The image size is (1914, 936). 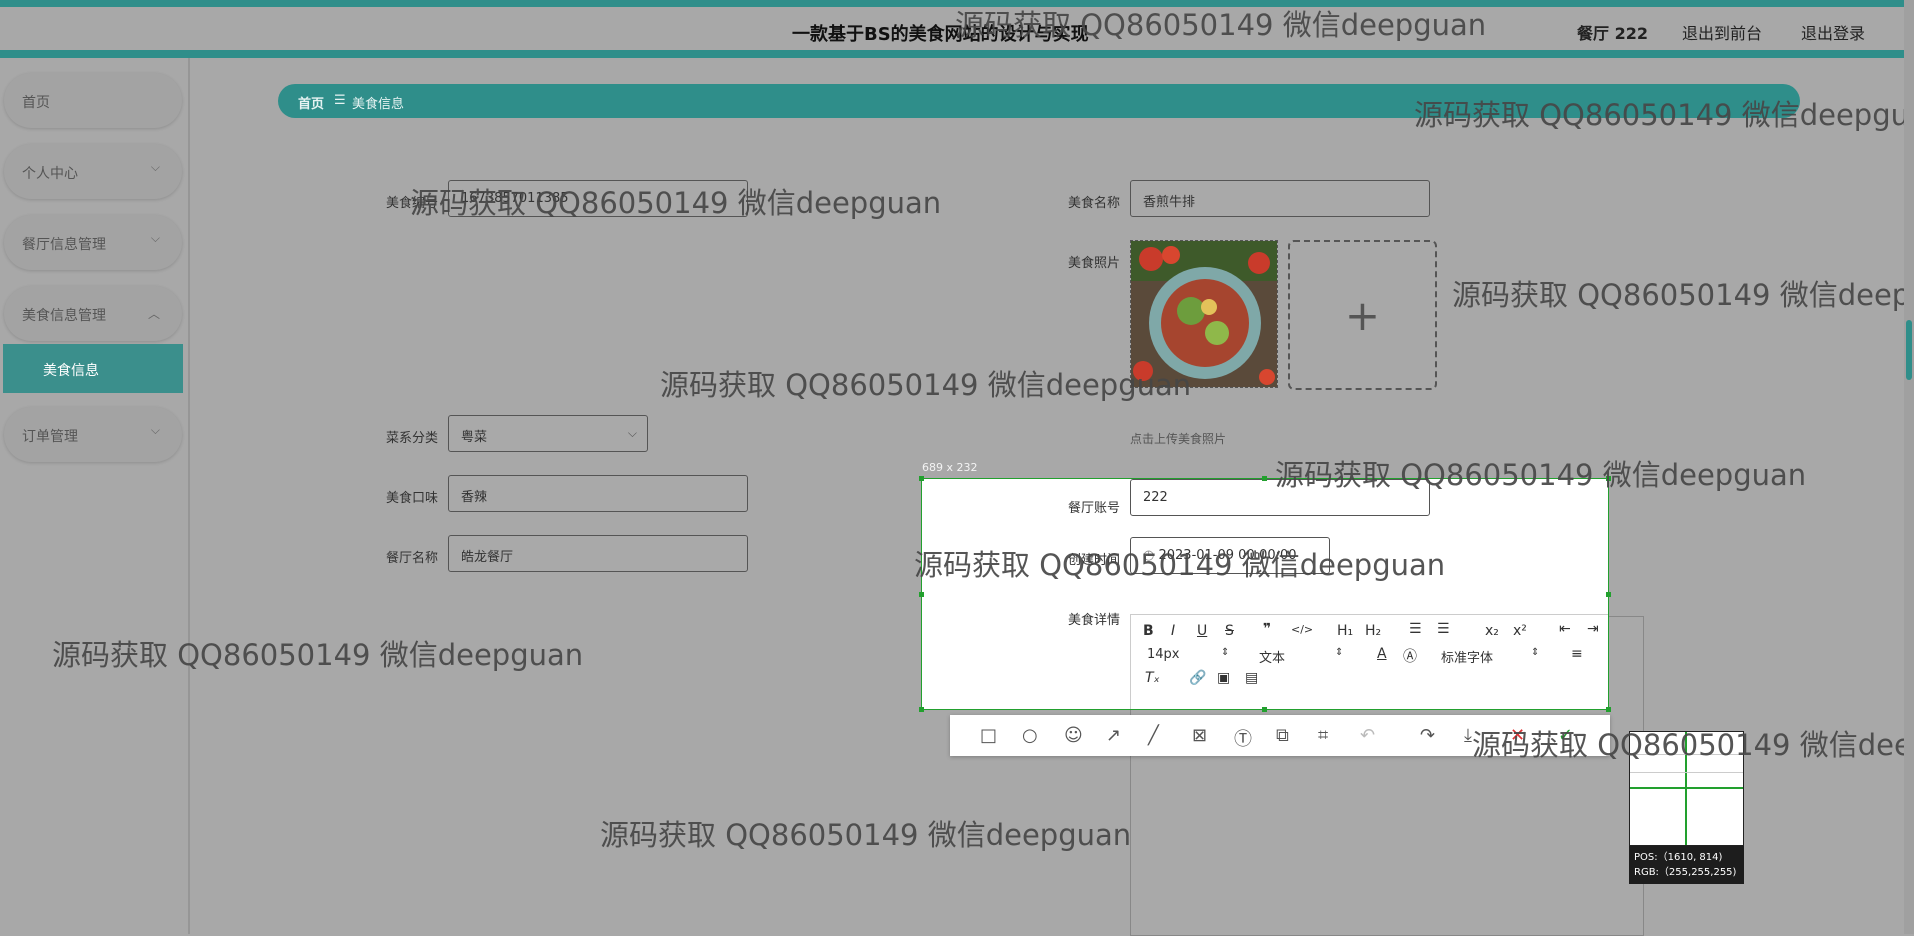 What do you see at coordinates (1030, 735) in the screenshot?
I see `ellipse-icon: ○` at bounding box center [1030, 735].